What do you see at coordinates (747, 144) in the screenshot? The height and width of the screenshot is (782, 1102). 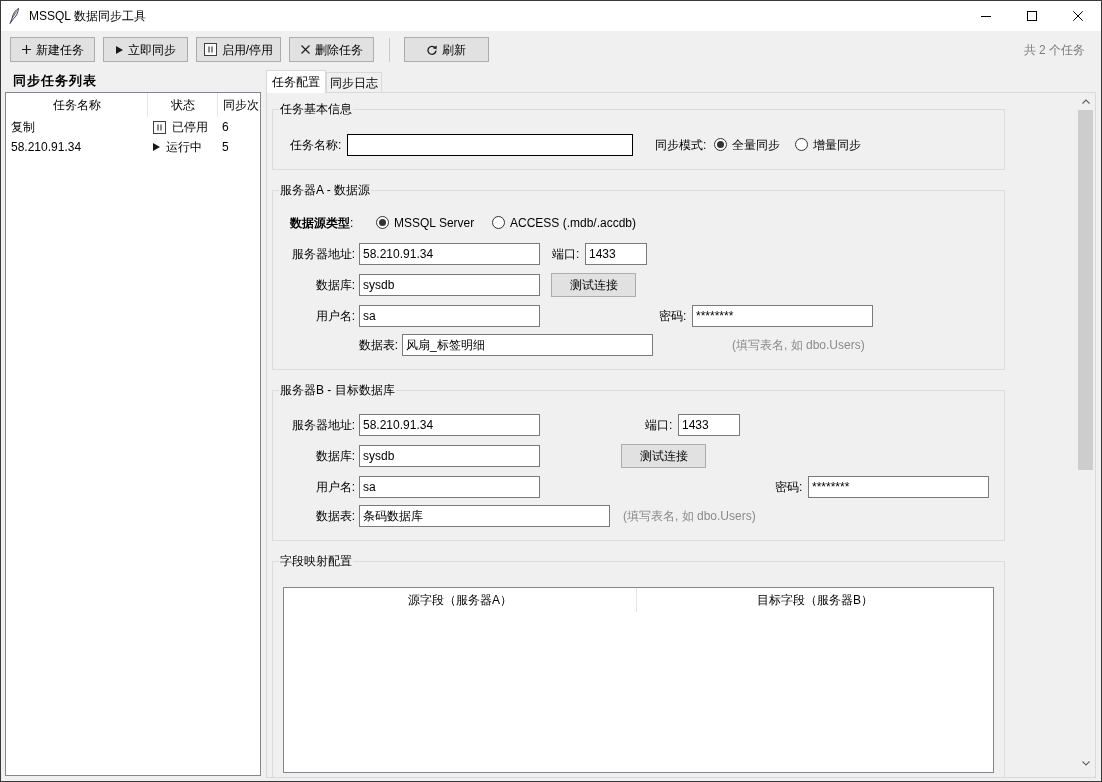 I see `radio-option: 全量同步` at bounding box center [747, 144].